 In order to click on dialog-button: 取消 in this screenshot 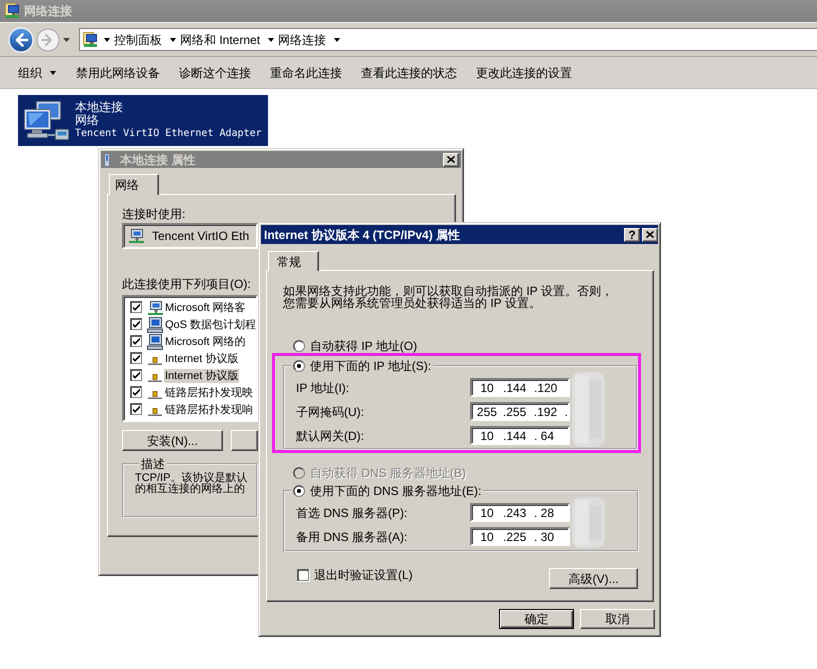, I will do `click(617, 619)`.